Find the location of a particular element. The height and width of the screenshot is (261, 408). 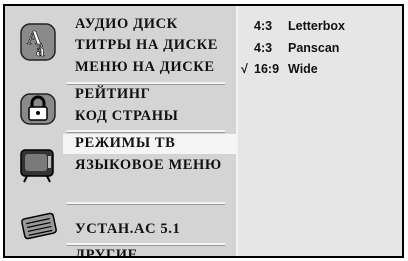

lock-icon is located at coordinates (38, 111).